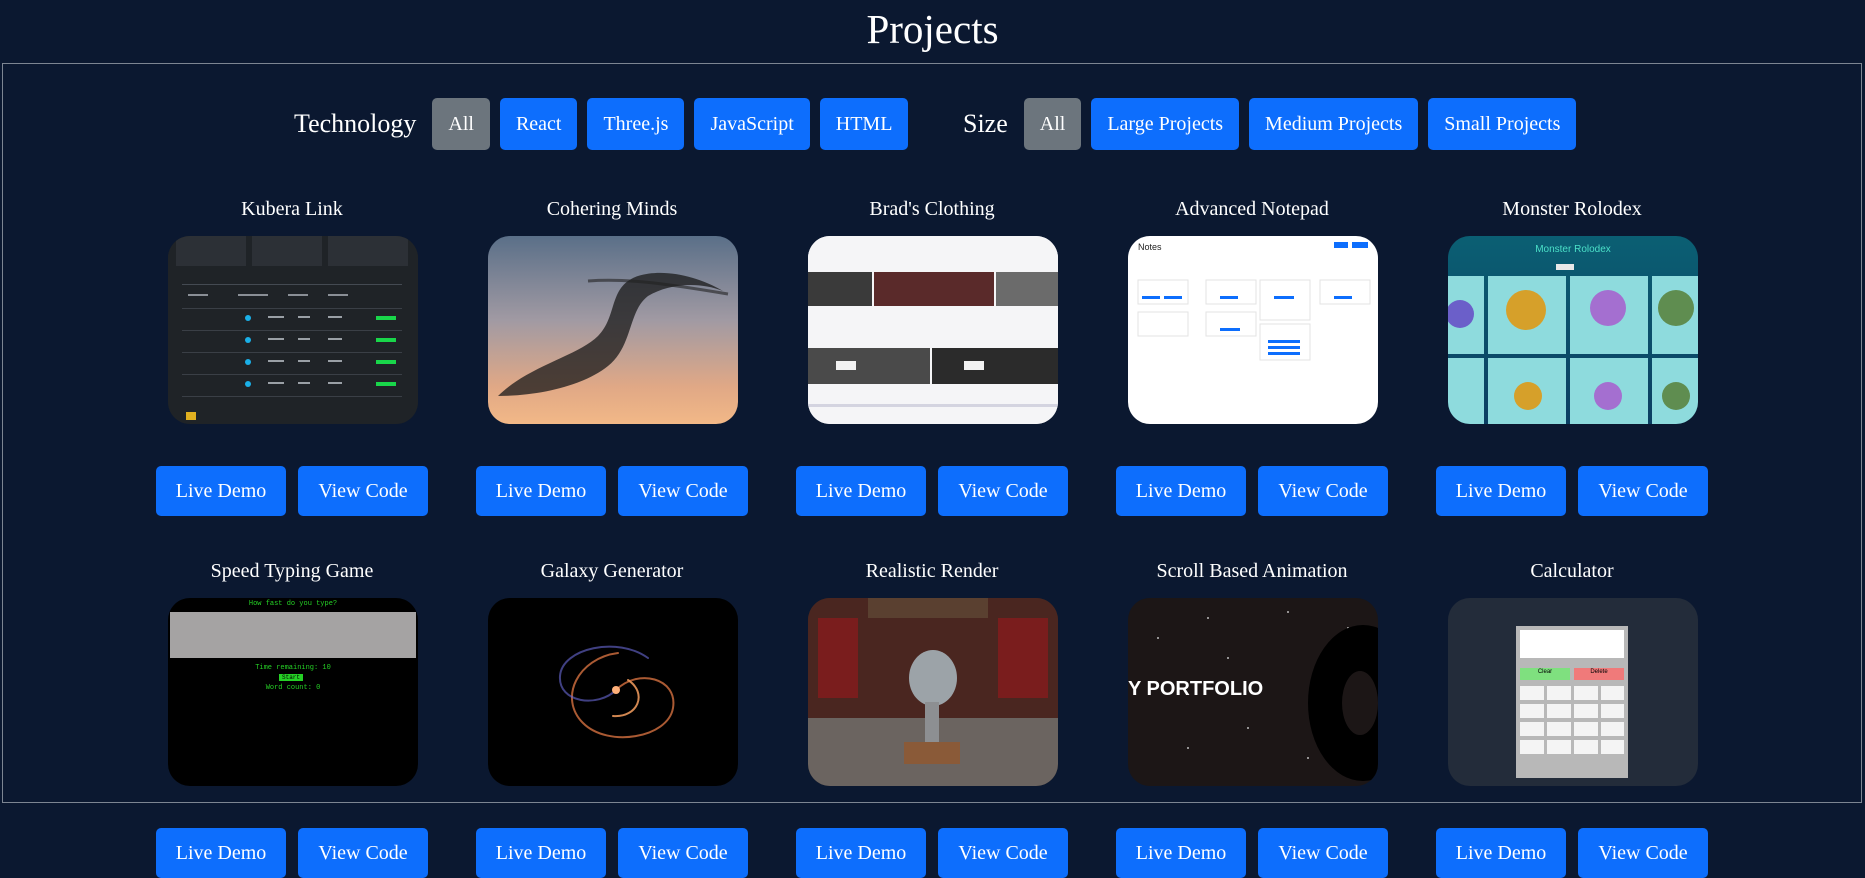 This screenshot has width=1865, height=878. I want to click on filter-tech-react-button: React, so click(538, 124).